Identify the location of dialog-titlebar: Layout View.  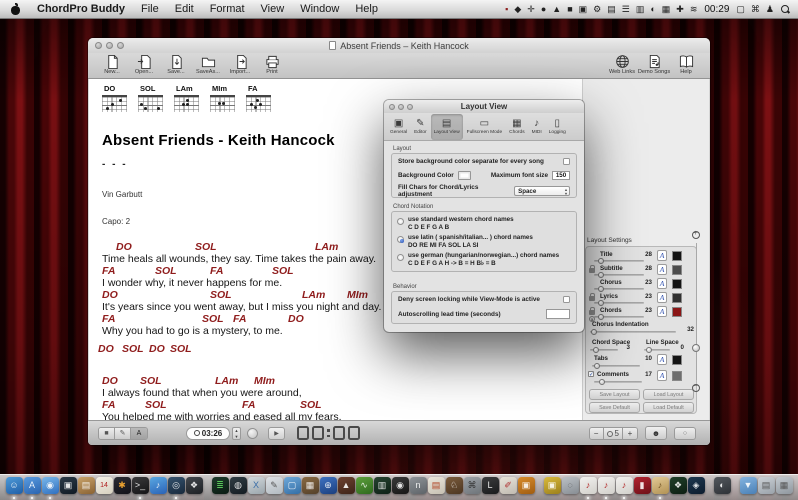
(484, 106).